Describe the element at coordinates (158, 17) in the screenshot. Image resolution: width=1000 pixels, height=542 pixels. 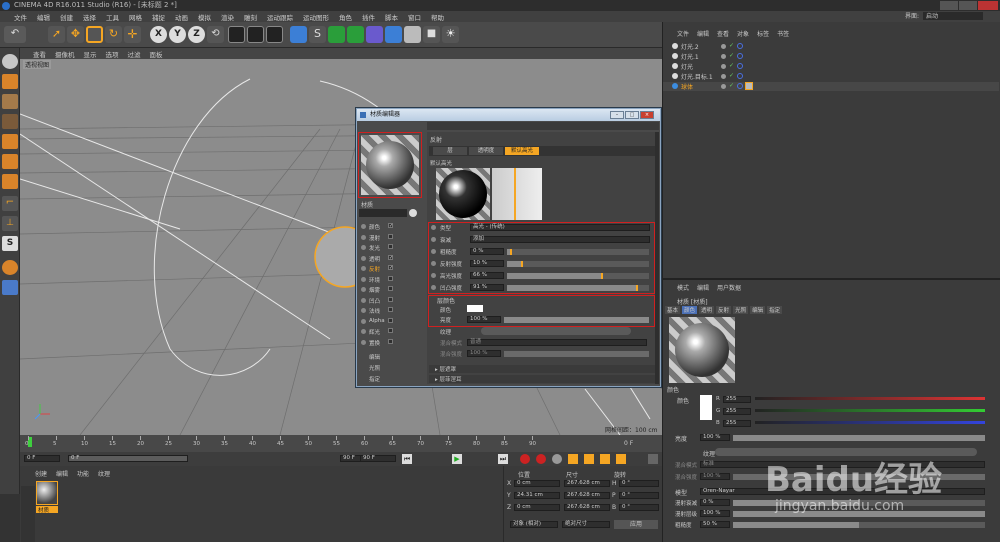
I see `menu-item: 捕捉` at that location.